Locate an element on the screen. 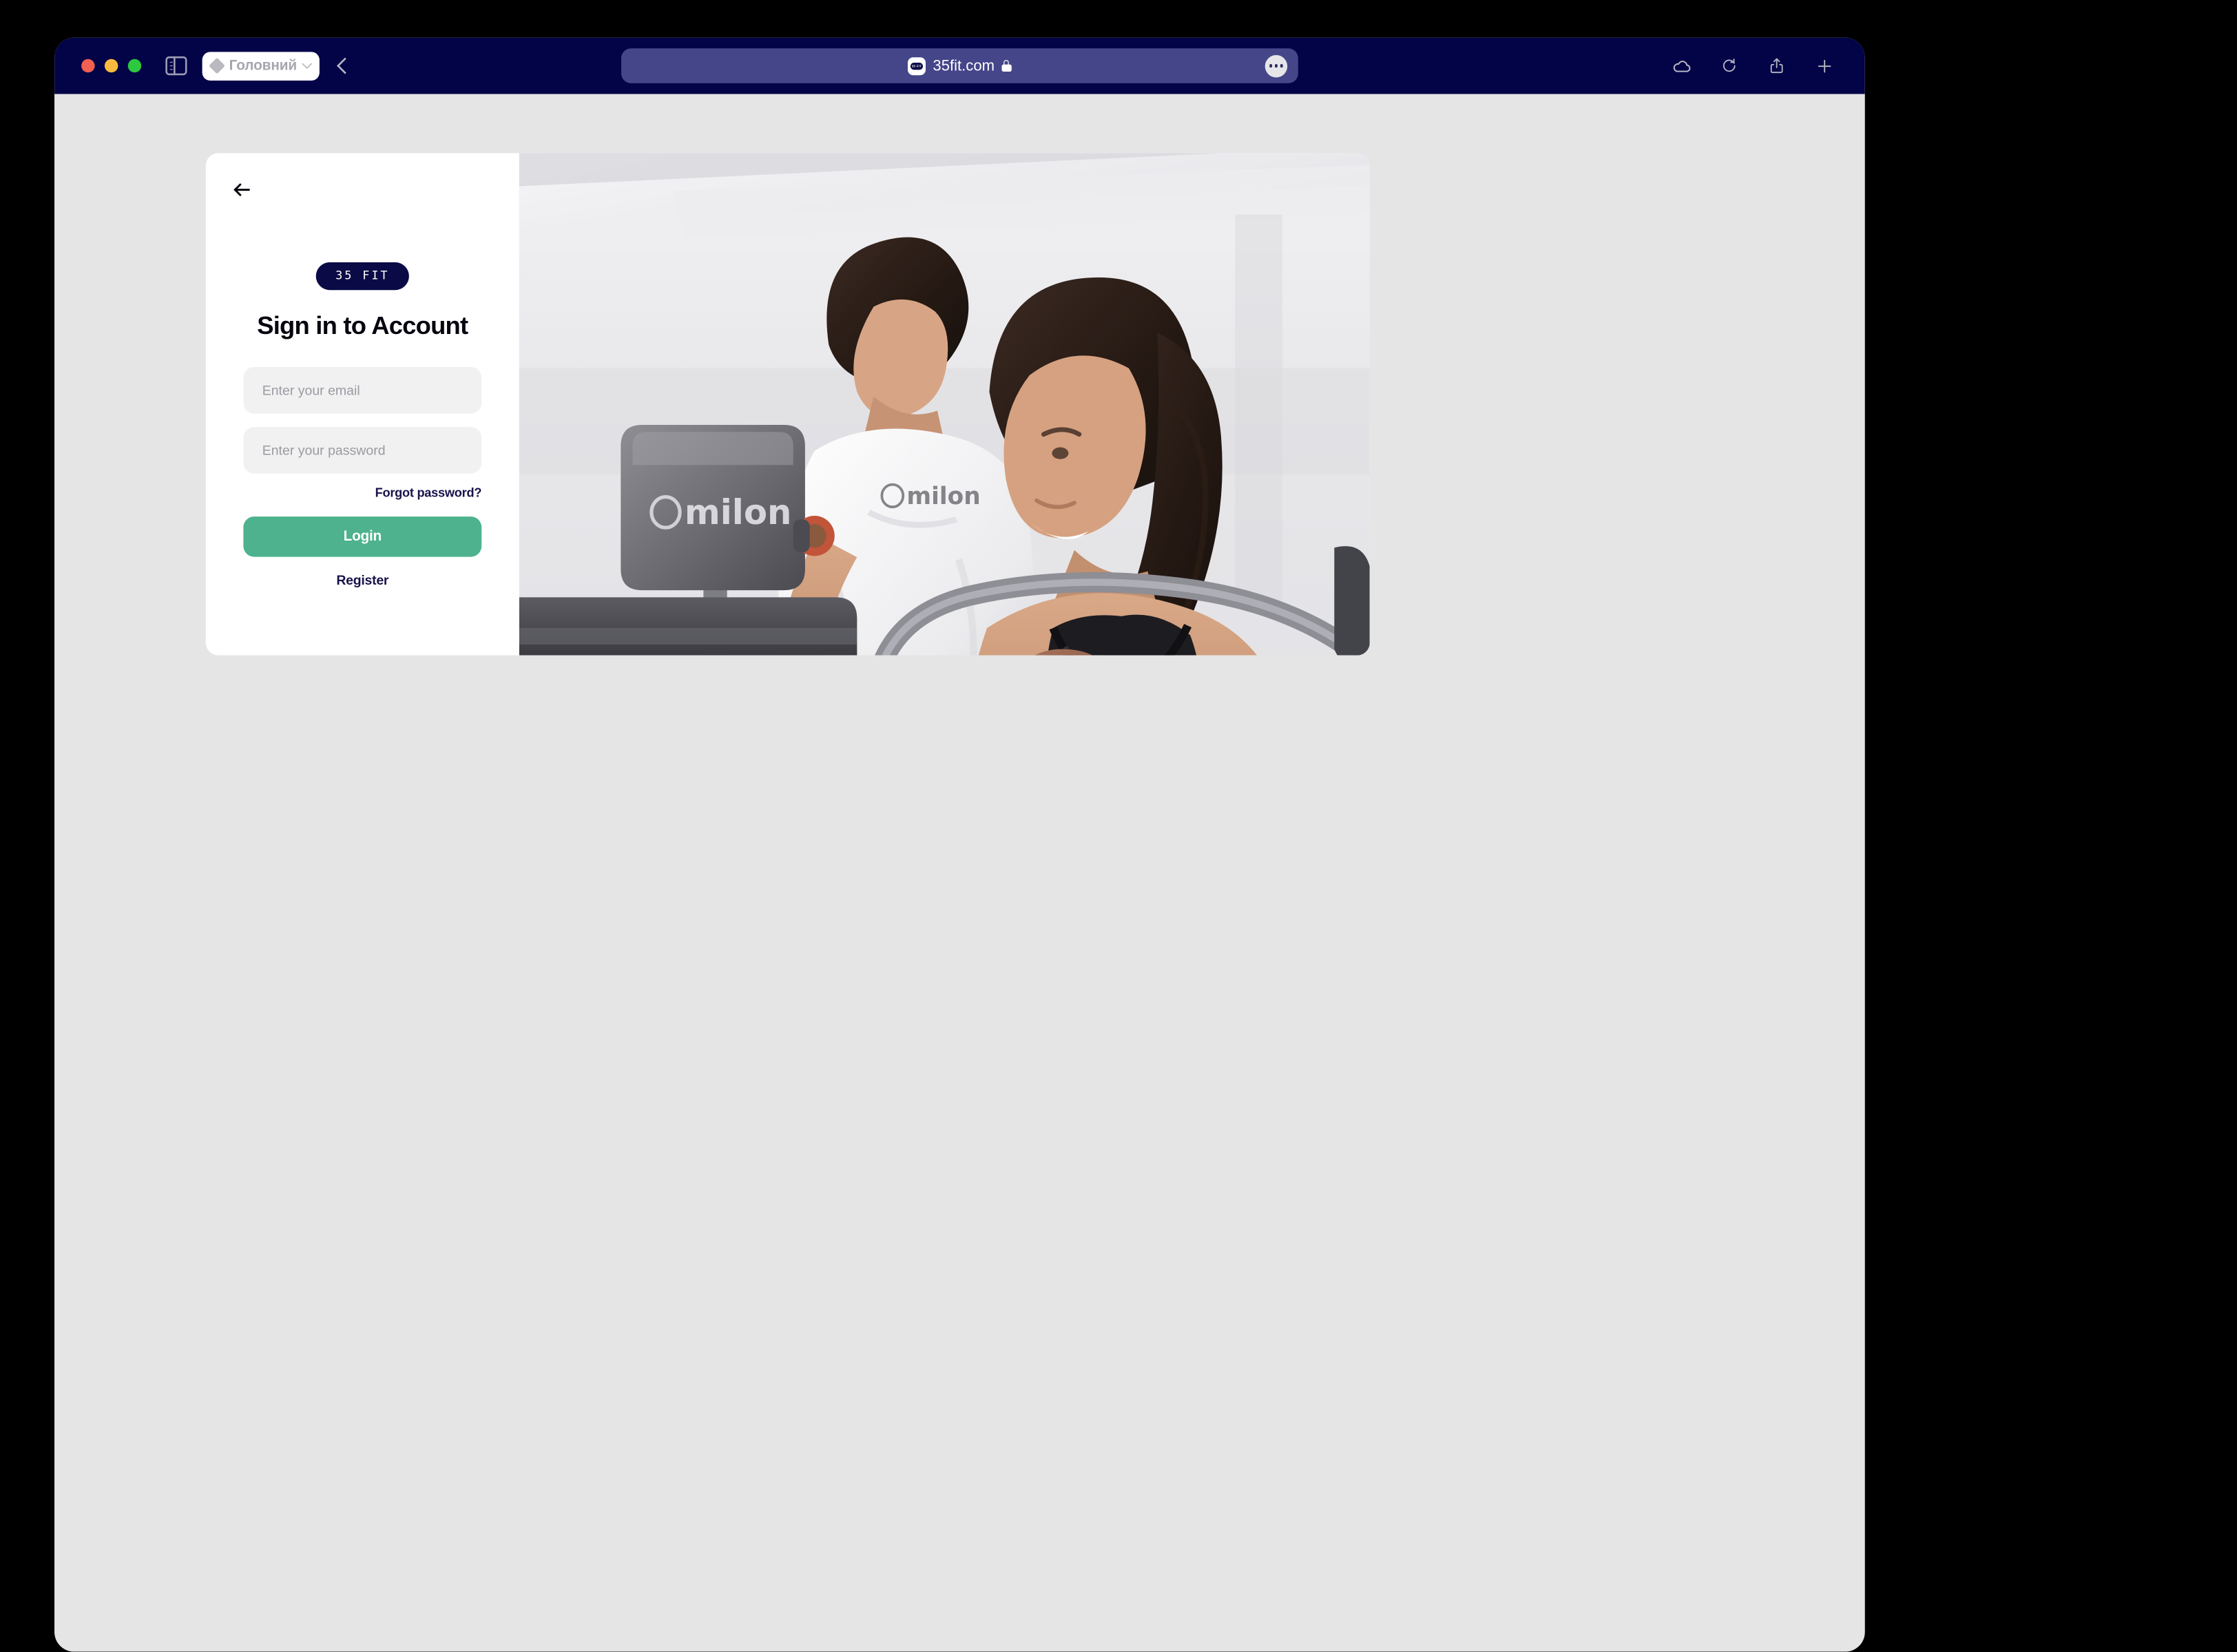 The image size is (2237, 1652). cloud-icon is located at coordinates (1682, 66).